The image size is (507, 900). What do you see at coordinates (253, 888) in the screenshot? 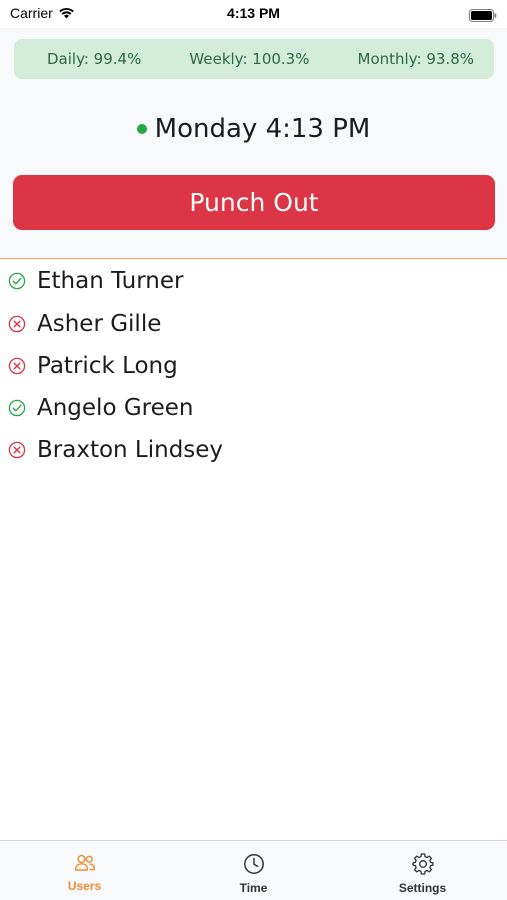
I see `tab-label: Time` at bounding box center [253, 888].